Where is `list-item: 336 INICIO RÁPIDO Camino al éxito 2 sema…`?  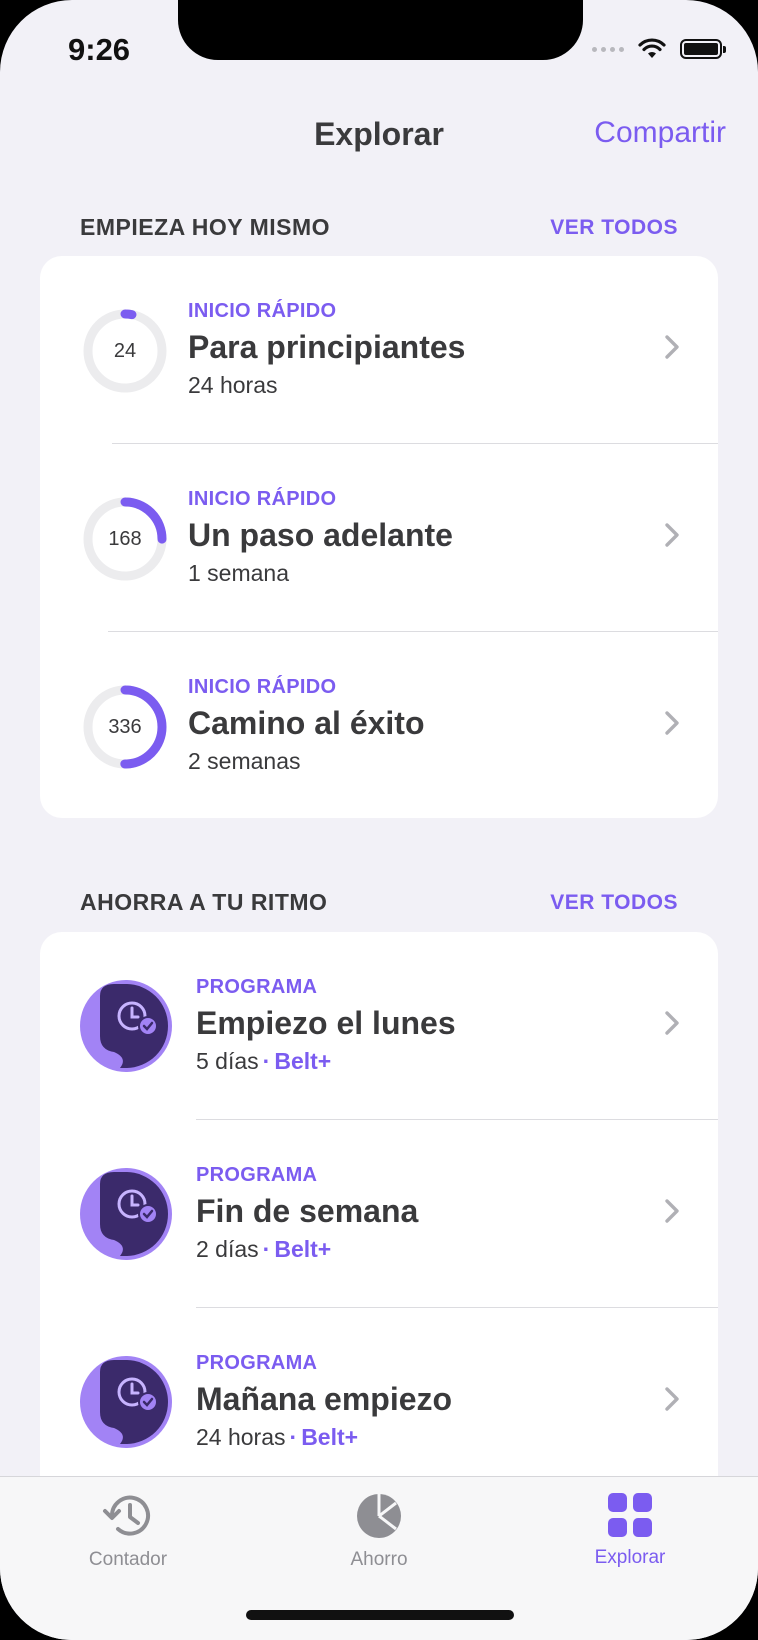 list-item: 336 INICIO RÁPIDO Camino al éxito 2 sema… is located at coordinates (379, 725).